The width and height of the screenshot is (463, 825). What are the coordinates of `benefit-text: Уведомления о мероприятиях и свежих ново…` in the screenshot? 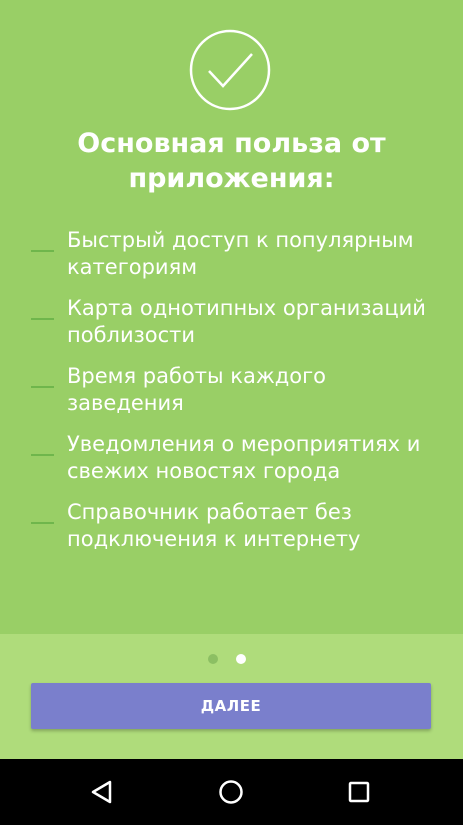 It's located at (244, 457).